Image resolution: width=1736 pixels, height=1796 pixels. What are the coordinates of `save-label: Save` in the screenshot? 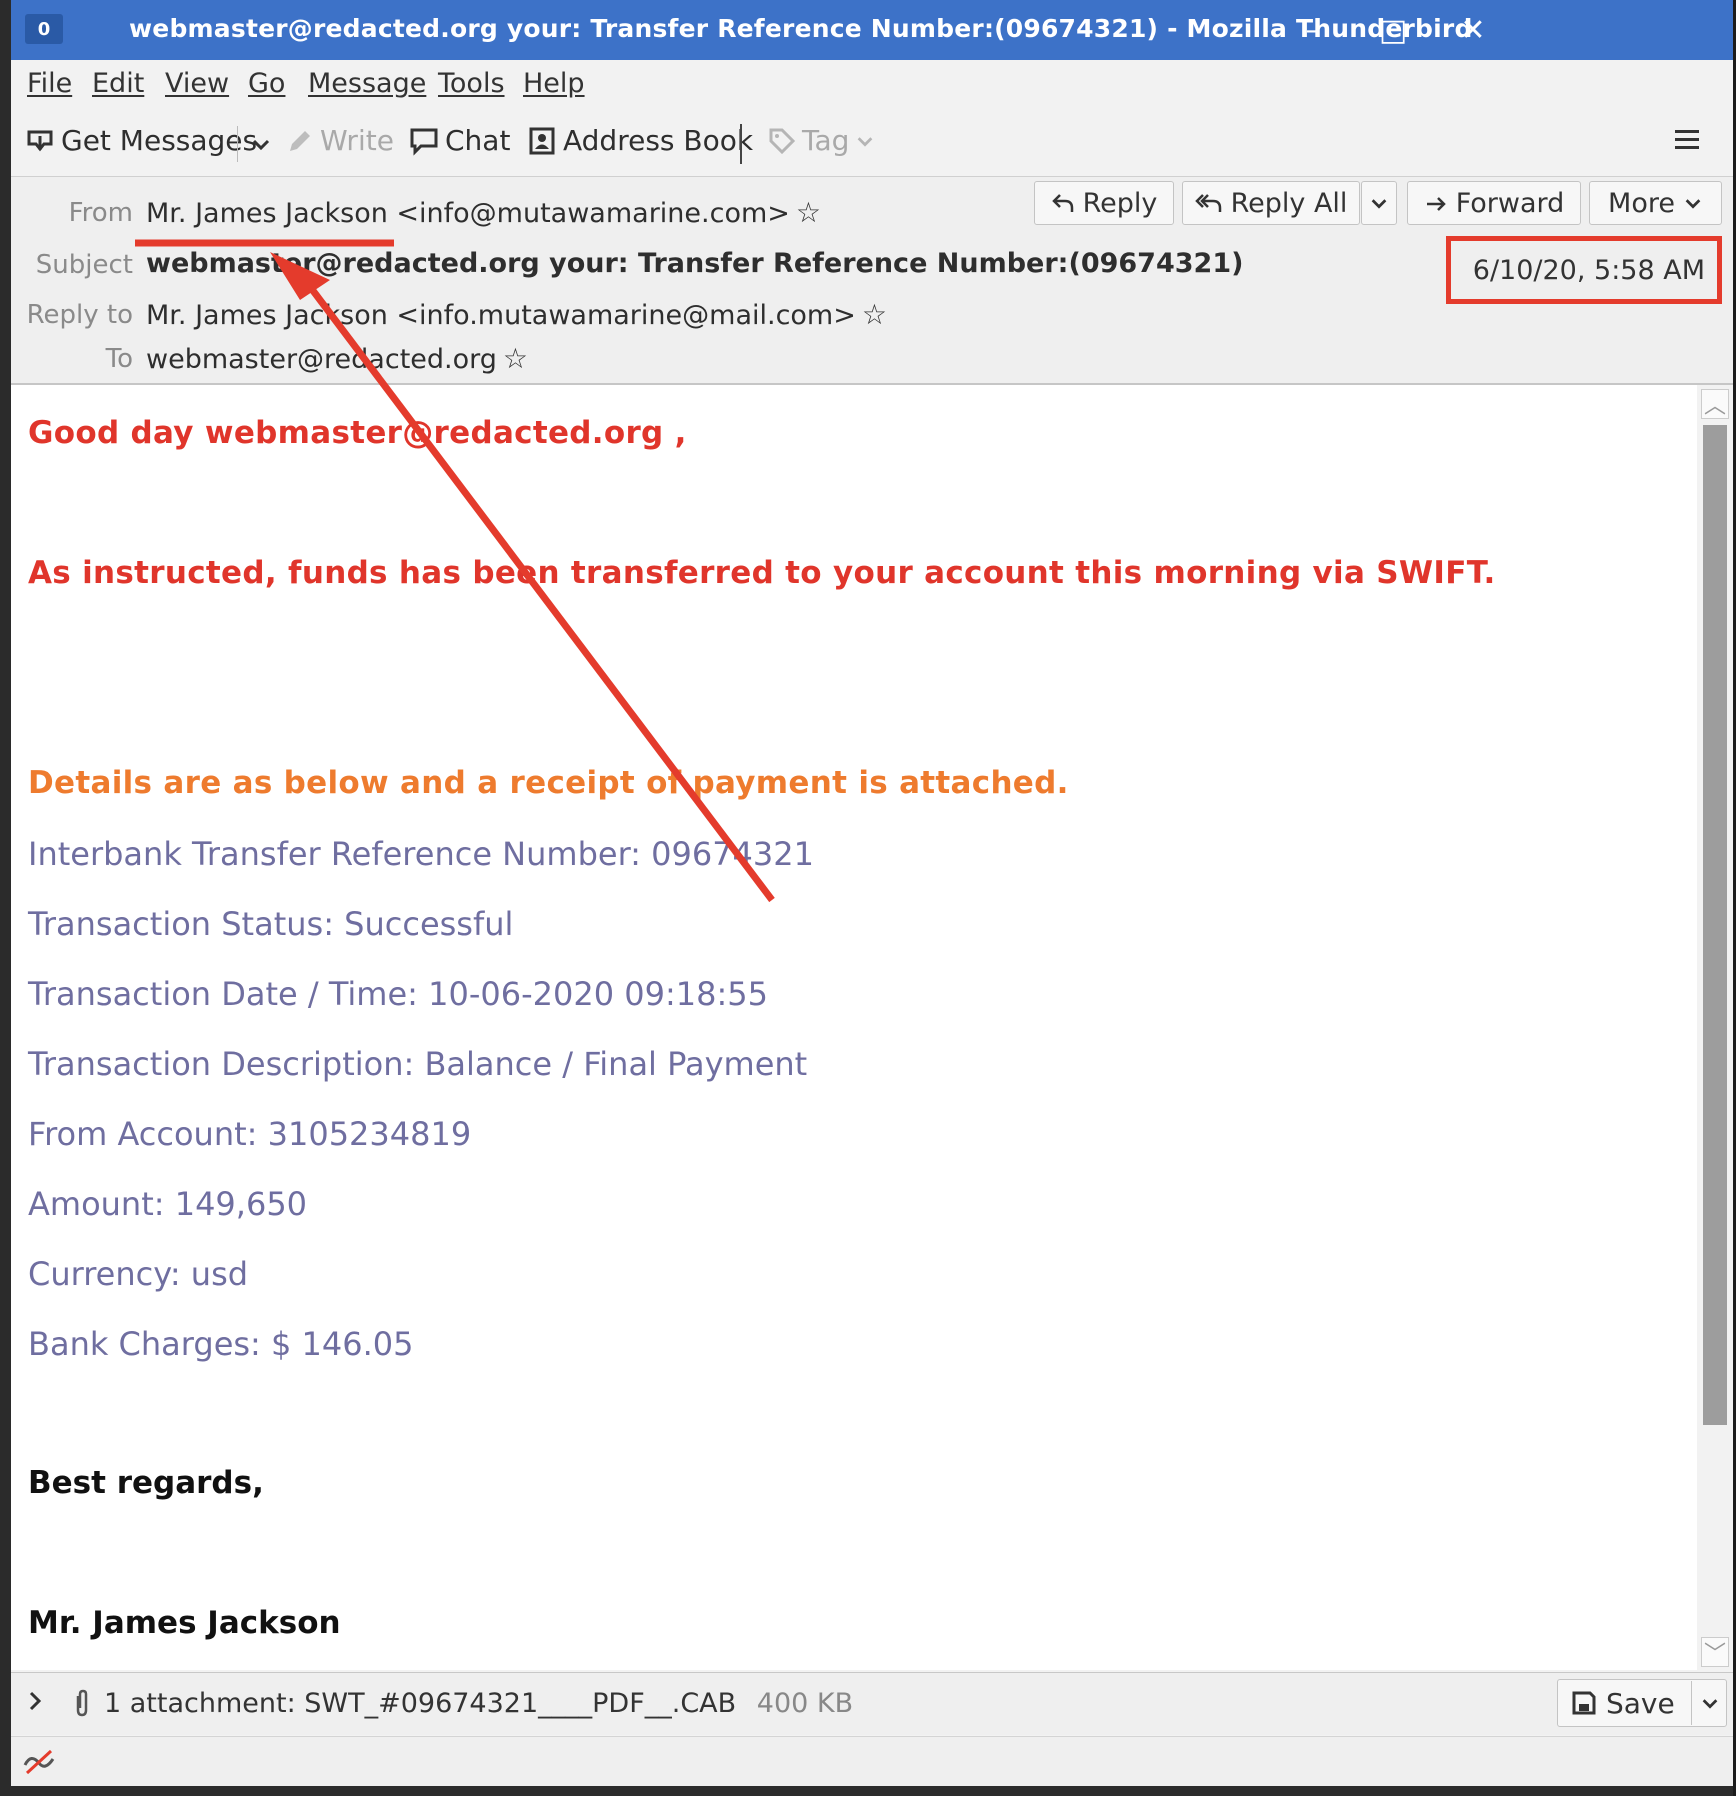 It's located at (1640, 1703).